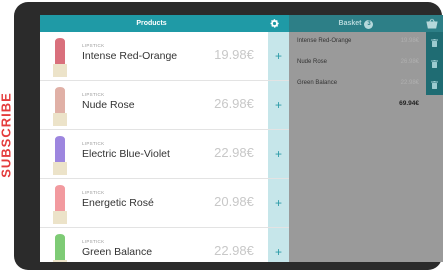 The height and width of the screenshot is (273, 443). I want to click on product-name: Nude Rose, so click(108, 105).